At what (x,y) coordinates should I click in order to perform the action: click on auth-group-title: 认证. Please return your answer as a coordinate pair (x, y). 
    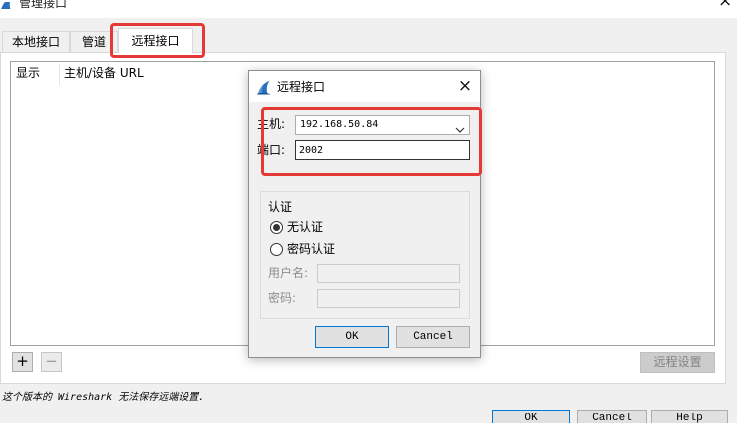
    Looking at the image, I should click on (280, 207).